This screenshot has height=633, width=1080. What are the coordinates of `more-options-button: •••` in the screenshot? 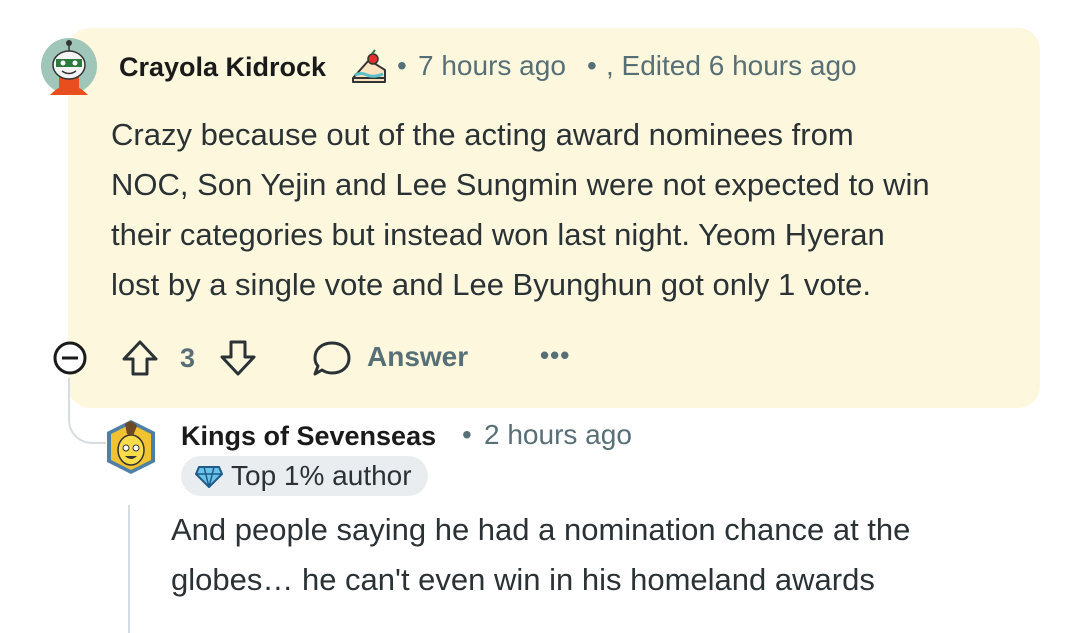 It's located at (555, 355).